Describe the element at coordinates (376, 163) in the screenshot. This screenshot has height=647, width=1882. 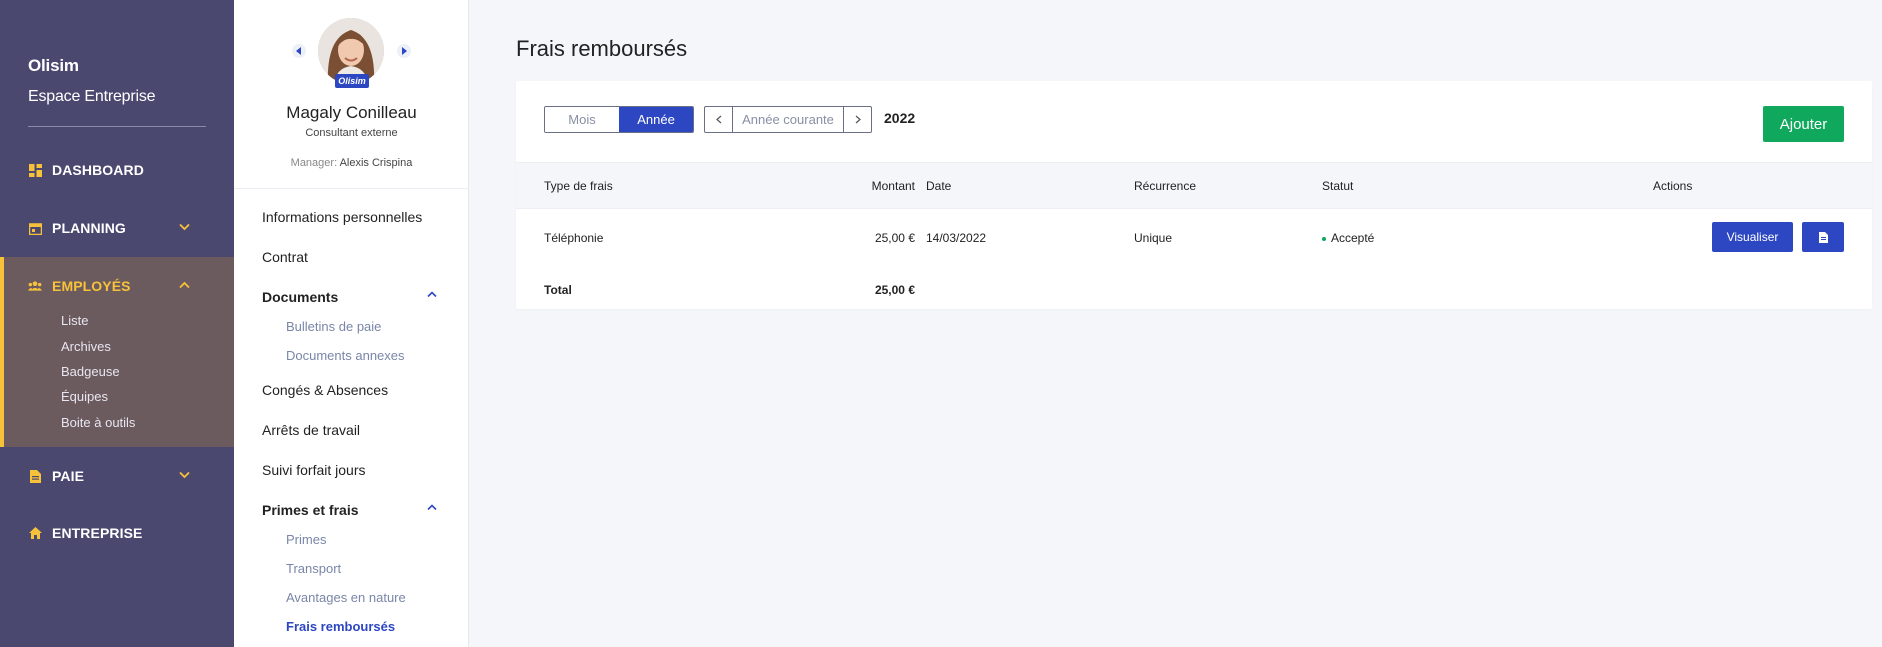
I see `manager-name: Alexis Crispina` at that location.